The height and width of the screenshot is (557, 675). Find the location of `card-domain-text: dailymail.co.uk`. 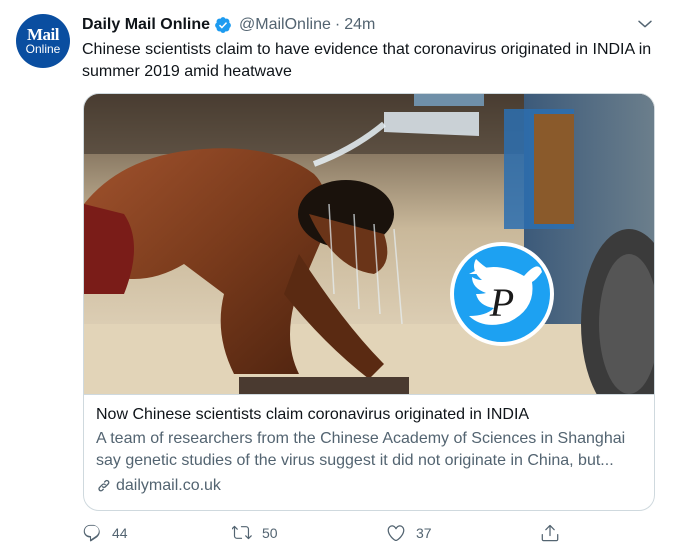

card-domain-text: dailymail.co.uk is located at coordinates (168, 485).